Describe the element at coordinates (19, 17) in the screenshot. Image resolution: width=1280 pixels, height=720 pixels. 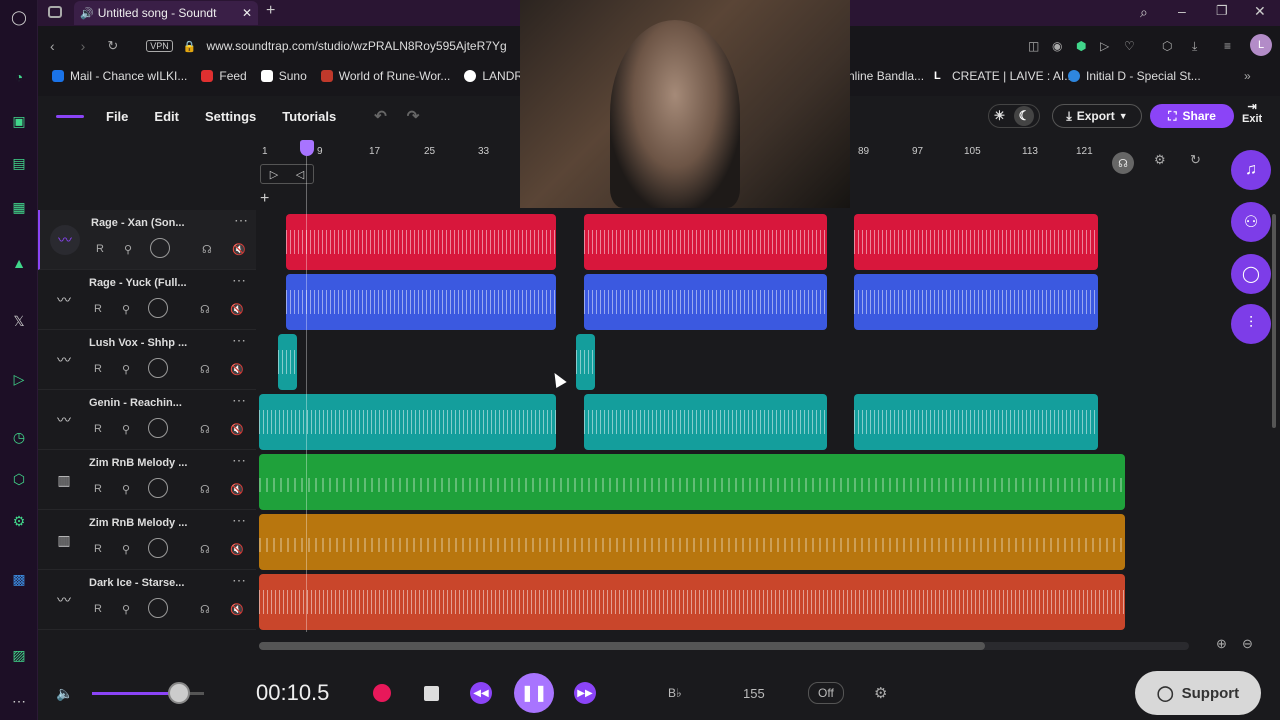
I see `opera-icon: ◯` at that location.